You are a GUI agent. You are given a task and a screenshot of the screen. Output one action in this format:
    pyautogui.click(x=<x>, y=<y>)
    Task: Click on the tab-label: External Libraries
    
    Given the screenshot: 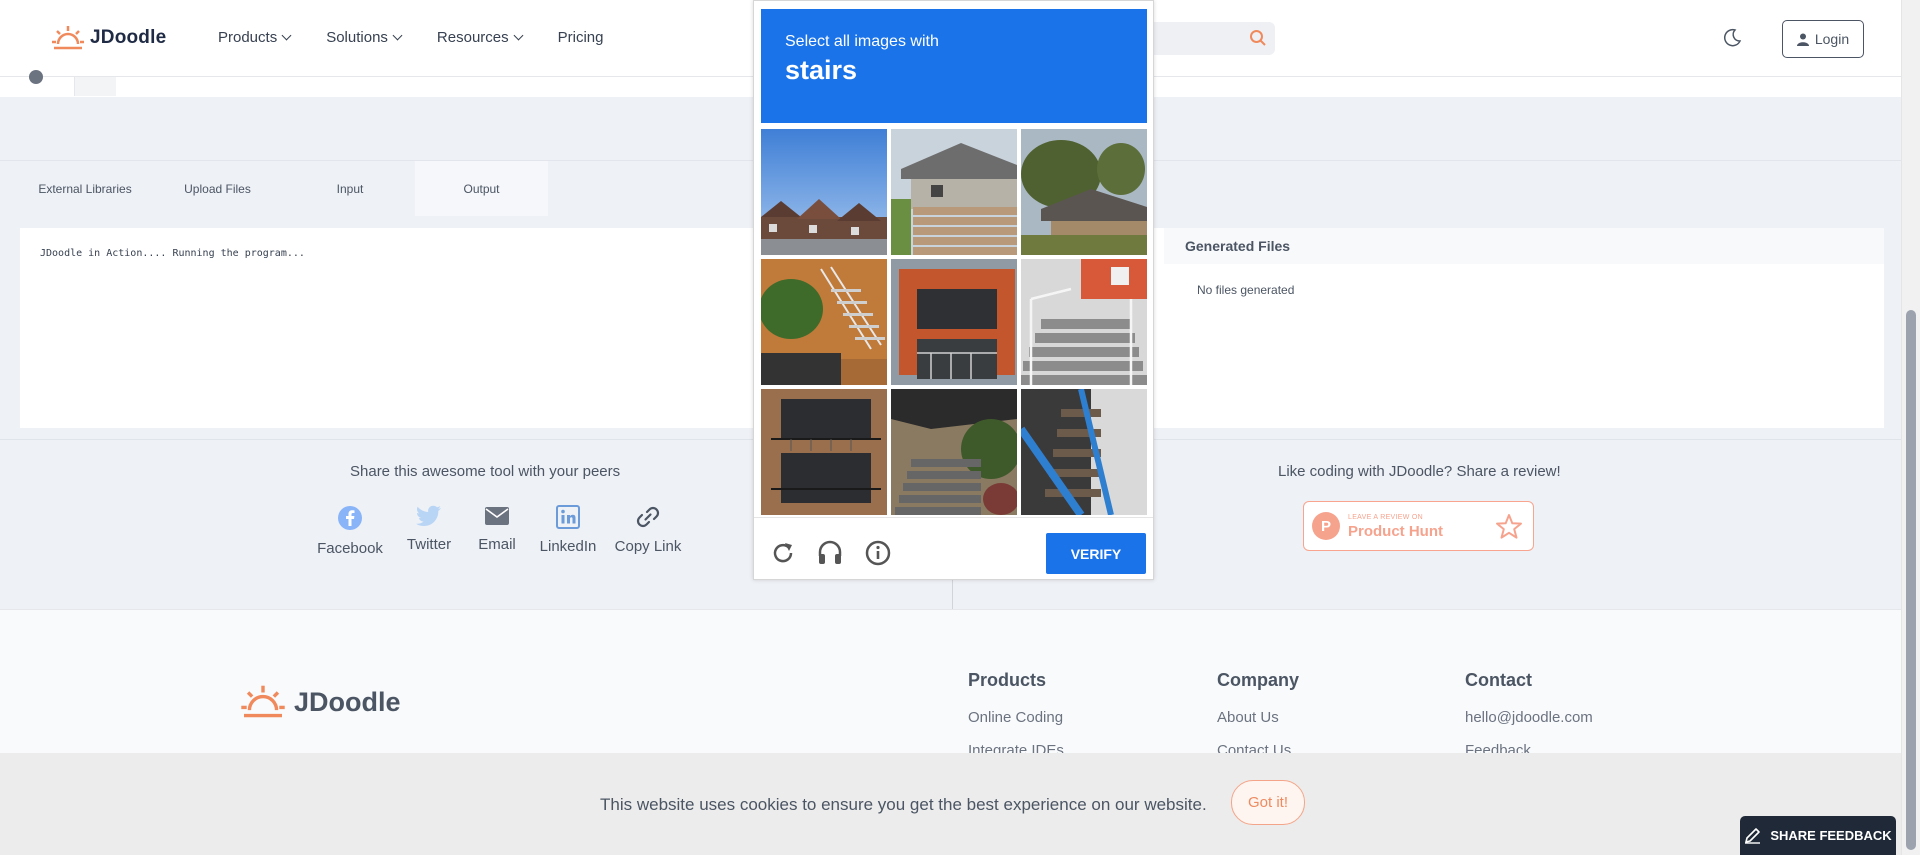 What is the action you would take?
    pyautogui.click(x=85, y=188)
    